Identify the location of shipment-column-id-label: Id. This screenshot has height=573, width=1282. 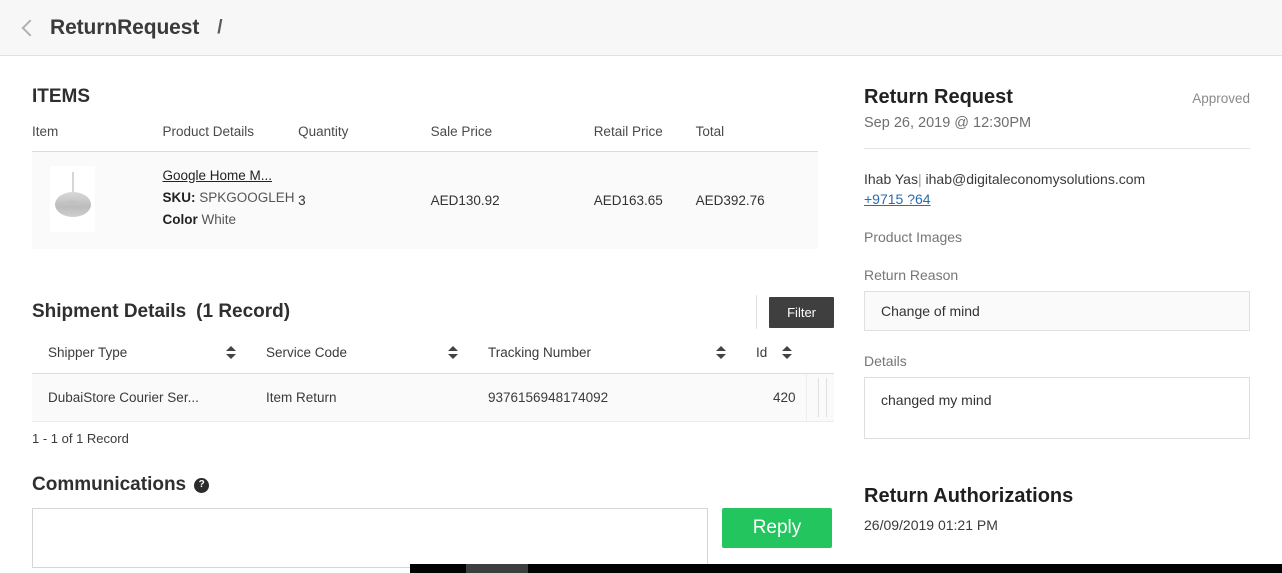
(762, 352).